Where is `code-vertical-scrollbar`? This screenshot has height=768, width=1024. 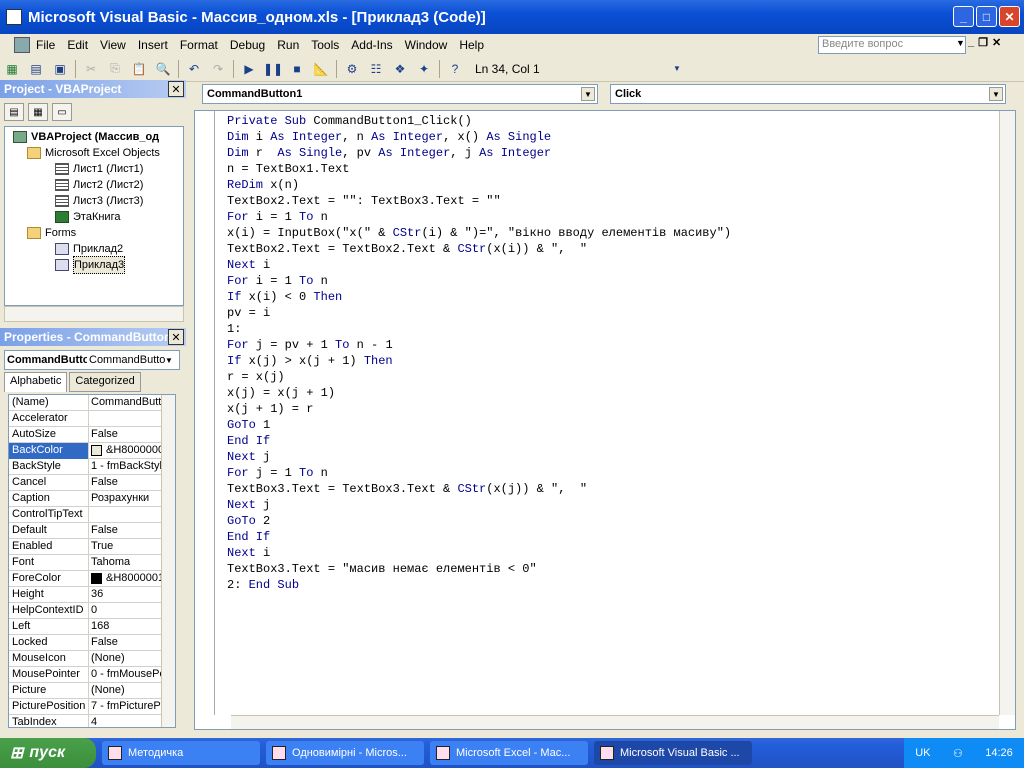 code-vertical-scrollbar is located at coordinates (1007, 413).